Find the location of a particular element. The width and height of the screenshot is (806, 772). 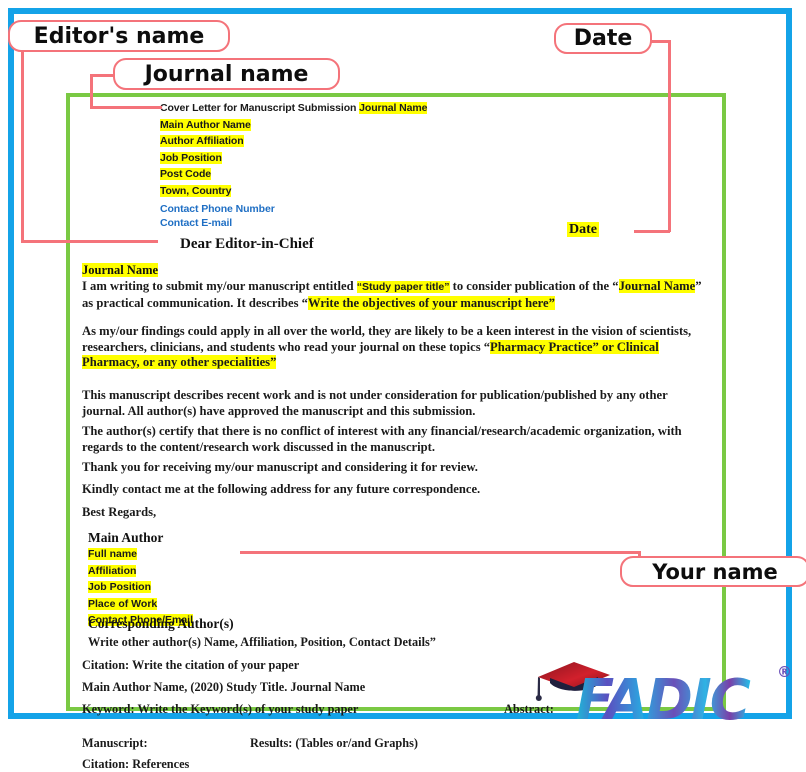

header-line-post-code: Post Code is located at coordinates (293, 174).